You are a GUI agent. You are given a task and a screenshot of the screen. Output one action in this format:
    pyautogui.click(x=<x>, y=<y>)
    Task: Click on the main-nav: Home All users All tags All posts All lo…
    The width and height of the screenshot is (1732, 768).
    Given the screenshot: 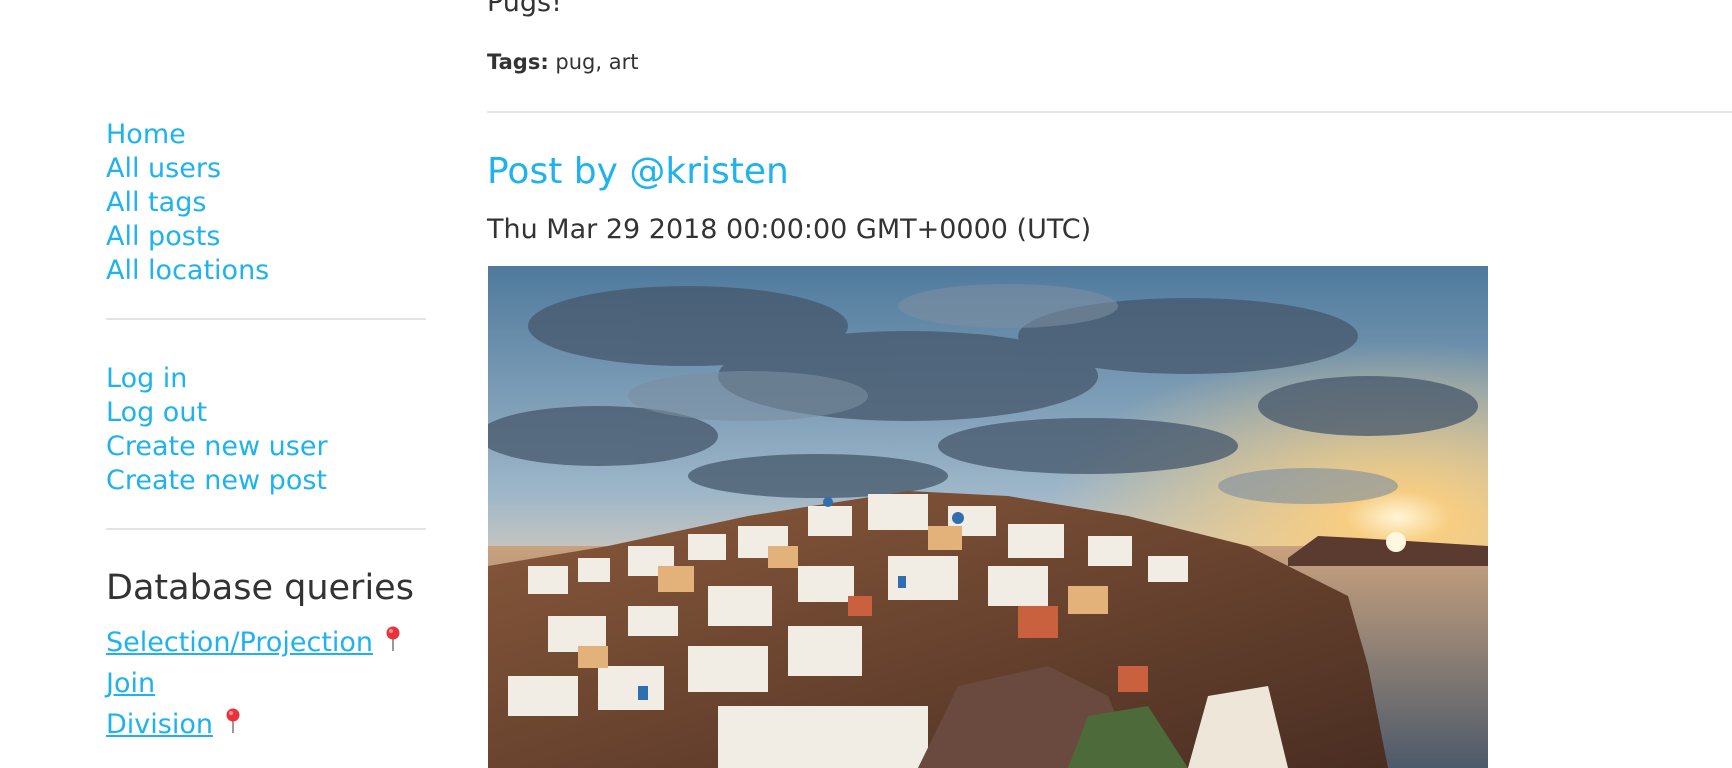 What is the action you would take?
    pyautogui.click(x=266, y=203)
    